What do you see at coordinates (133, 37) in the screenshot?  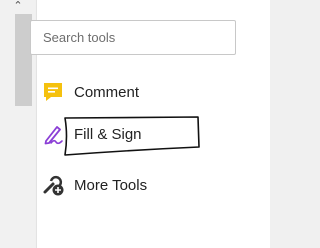 I see `search-tools-input` at bounding box center [133, 37].